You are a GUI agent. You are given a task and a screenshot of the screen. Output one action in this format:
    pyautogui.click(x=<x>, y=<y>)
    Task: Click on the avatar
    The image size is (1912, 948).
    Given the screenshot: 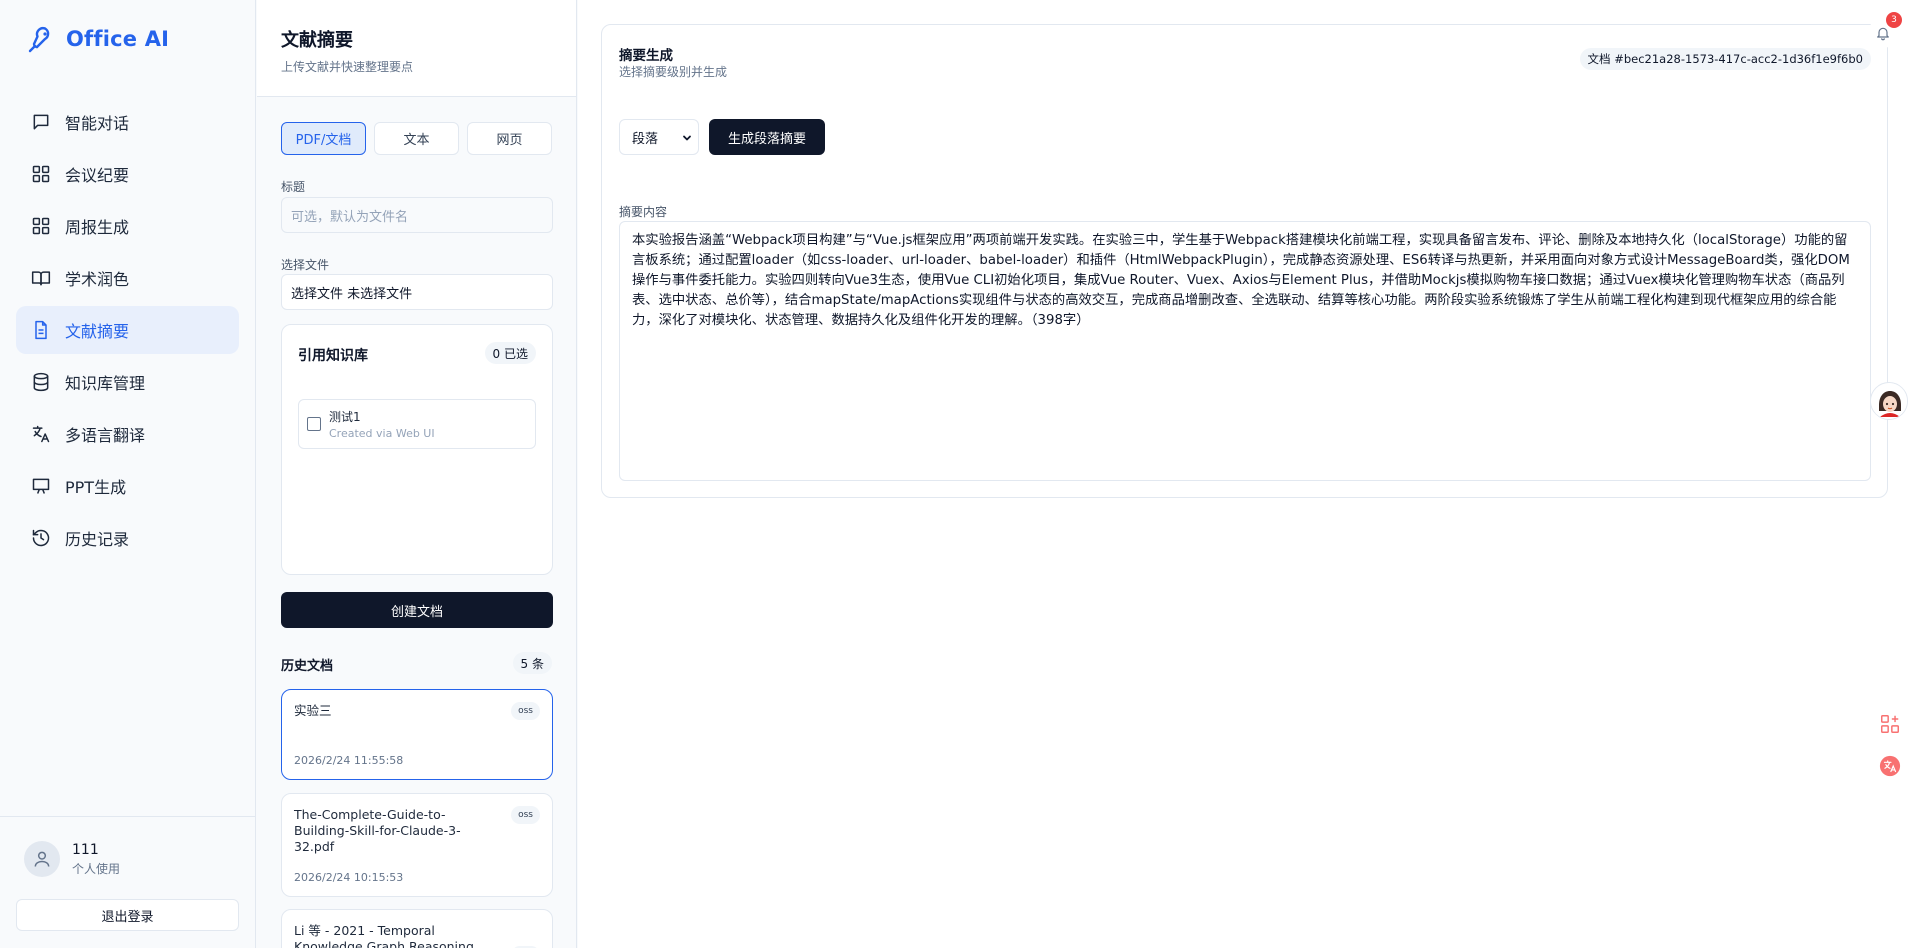 What is the action you would take?
    pyautogui.click(x=42, y=859)
    